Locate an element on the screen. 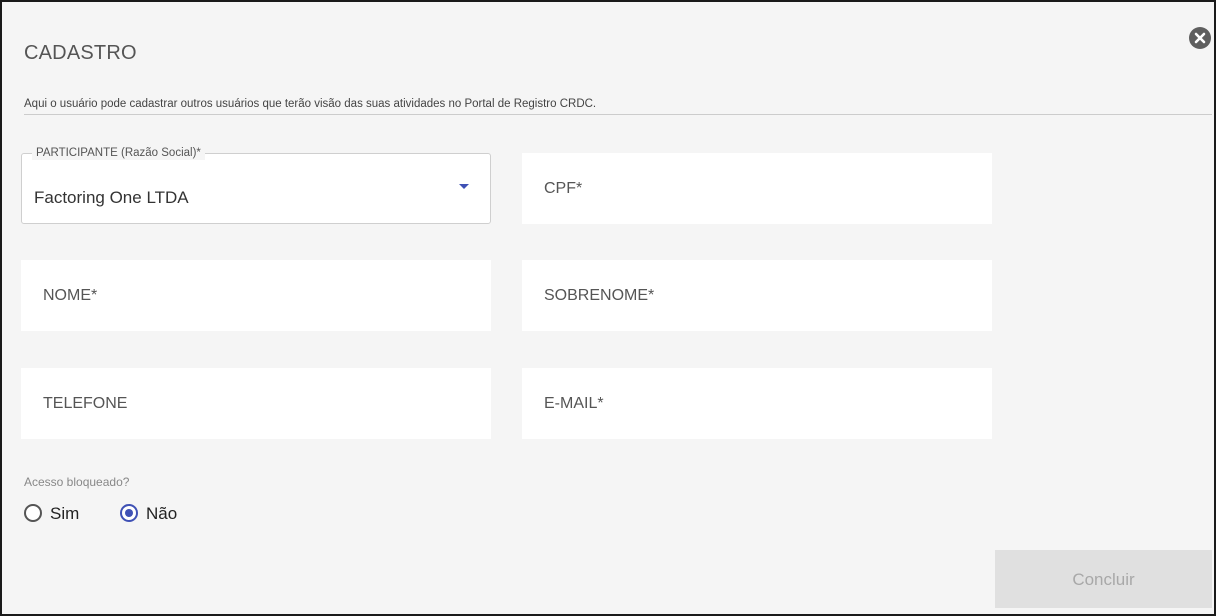 The height and width of the screenshot is (616, 1216). dropdown-caret-icon is located at coordinates (464, 186).